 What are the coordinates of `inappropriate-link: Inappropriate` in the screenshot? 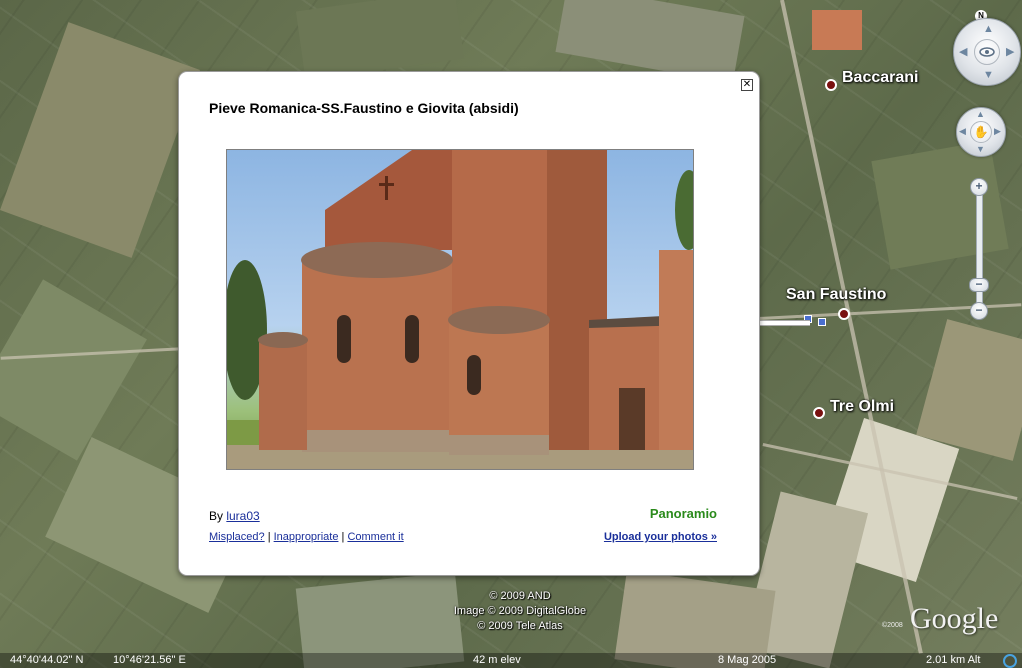 It's located at (306, 537).